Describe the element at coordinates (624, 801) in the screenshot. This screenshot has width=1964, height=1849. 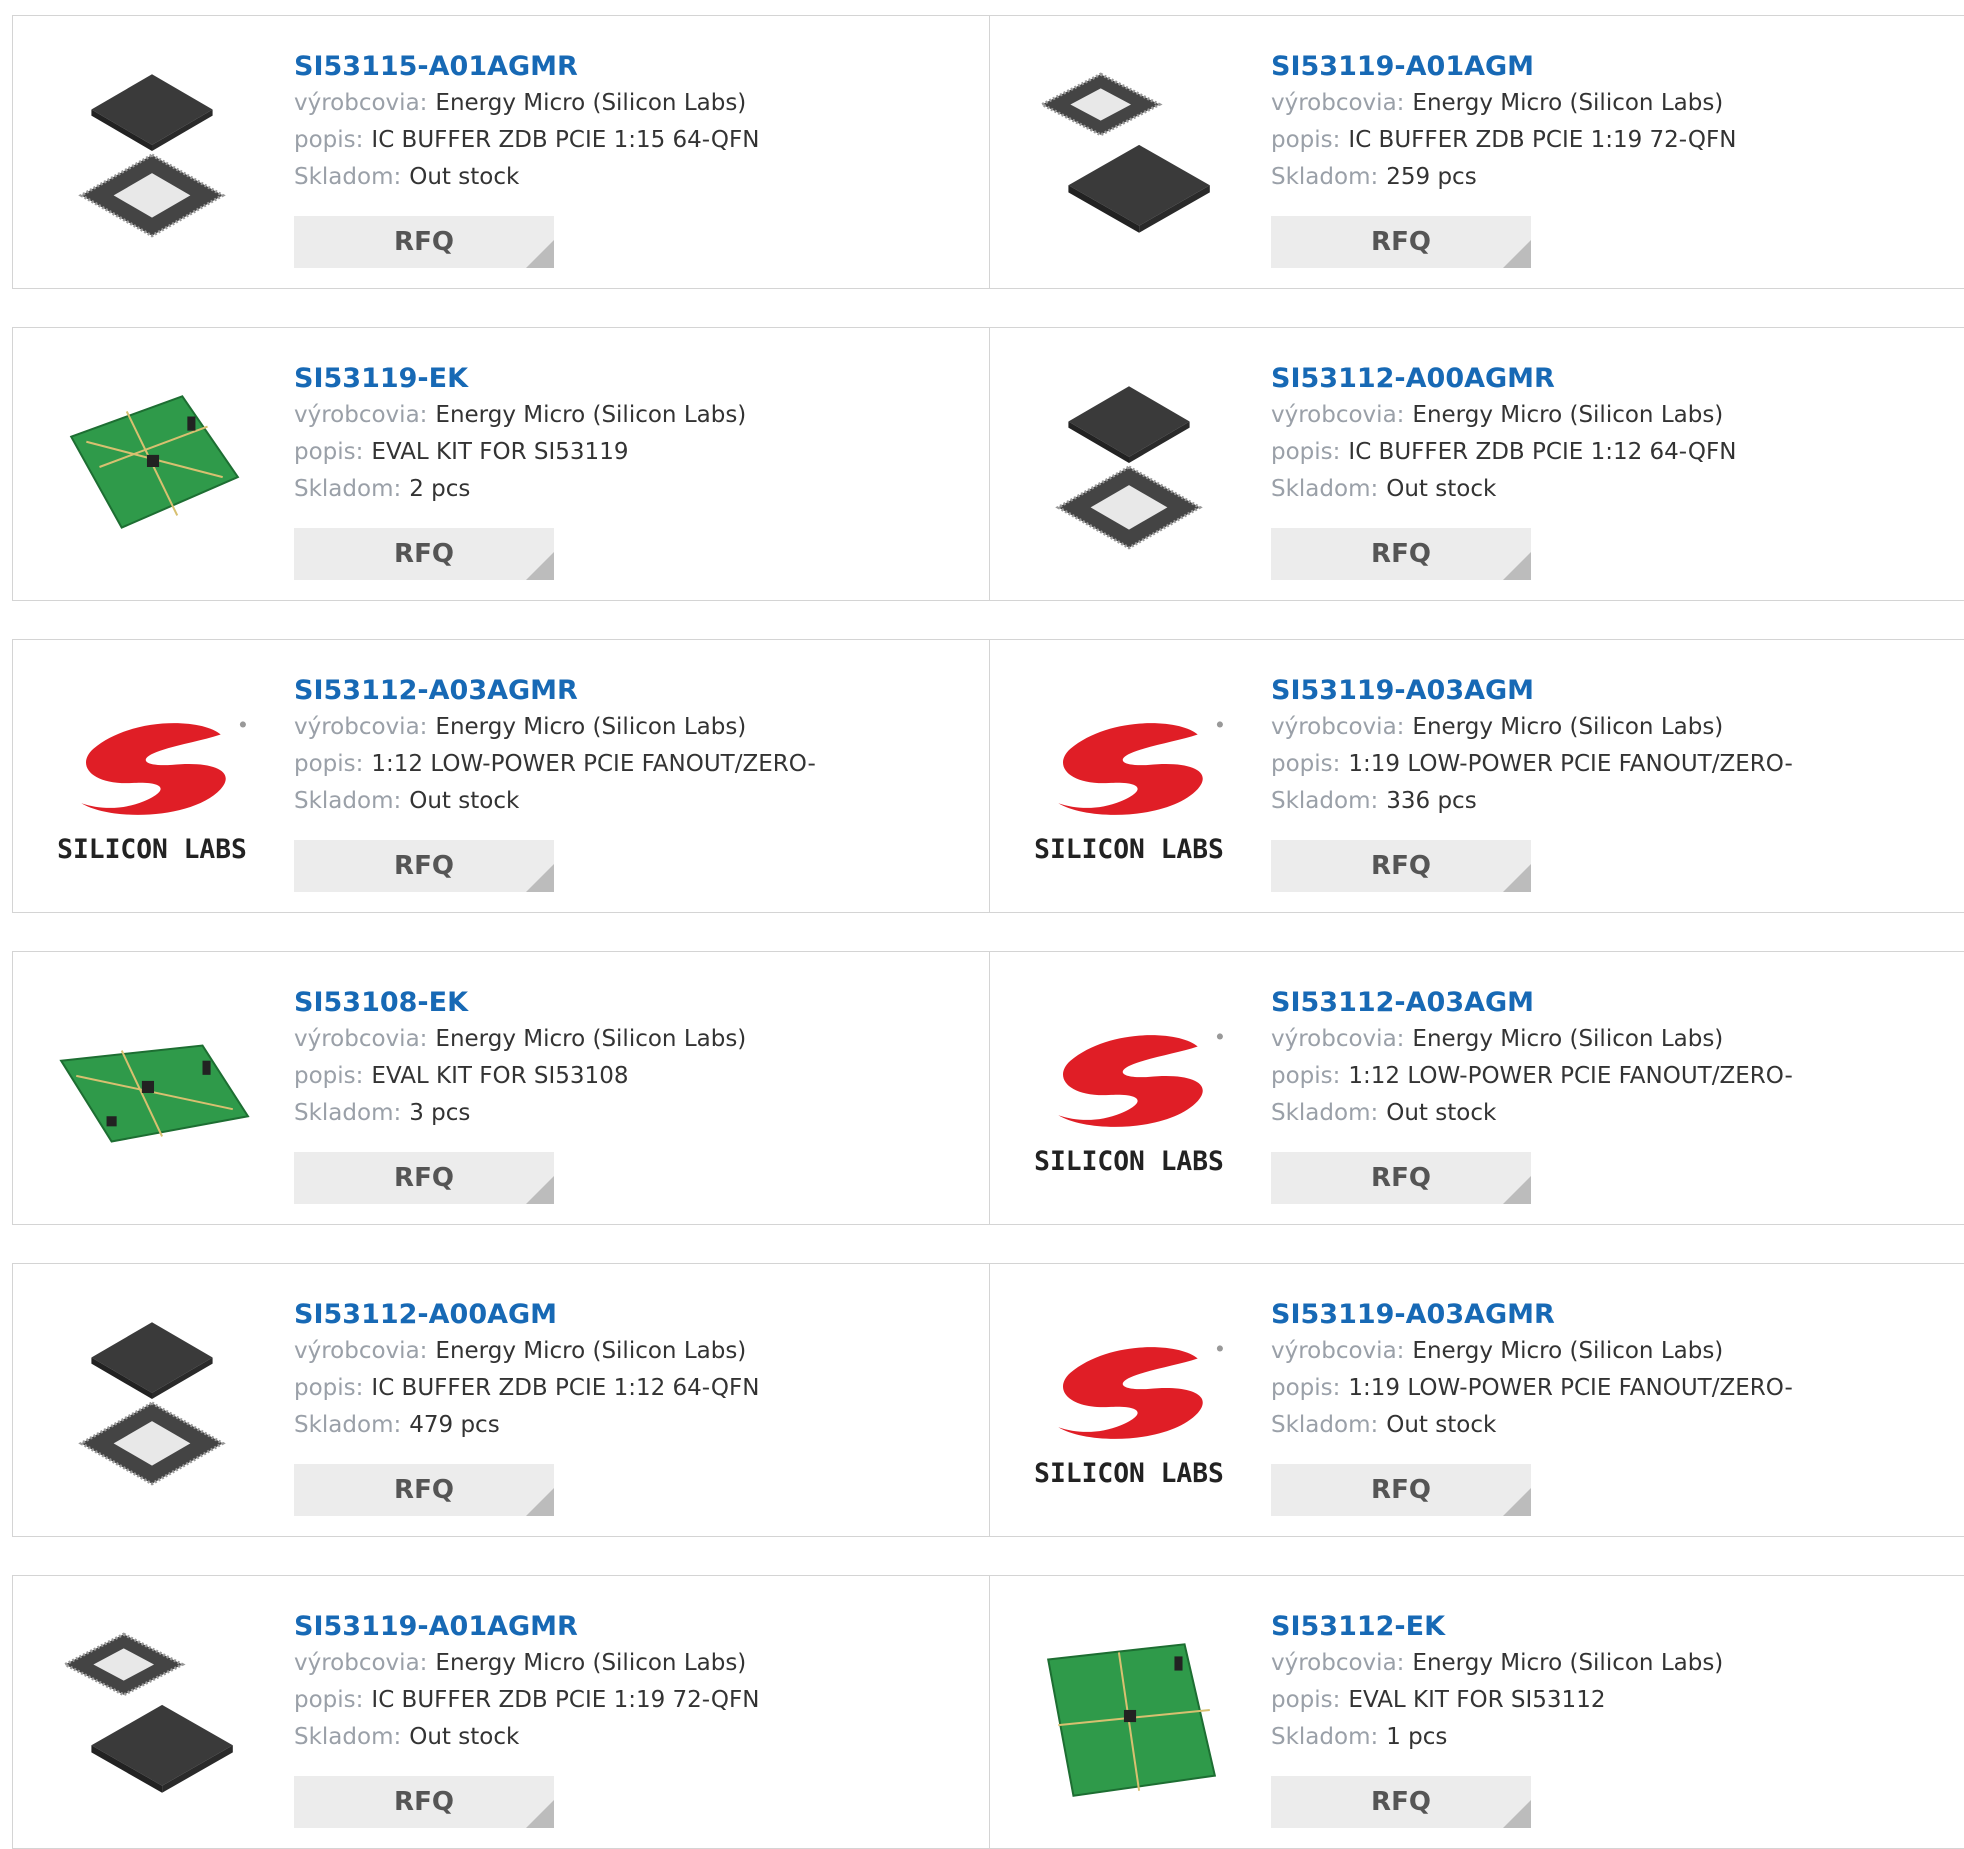
I see `stock-line: Skladom: Out stock` at that location.